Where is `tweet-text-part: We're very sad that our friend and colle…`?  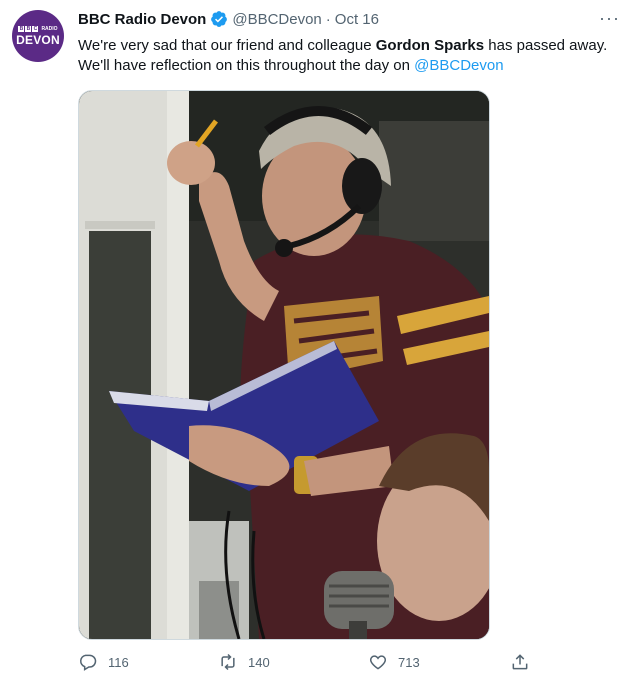 tweet-text-part: We're very sad that our friend and colle… is located at coordinates (227, 45).